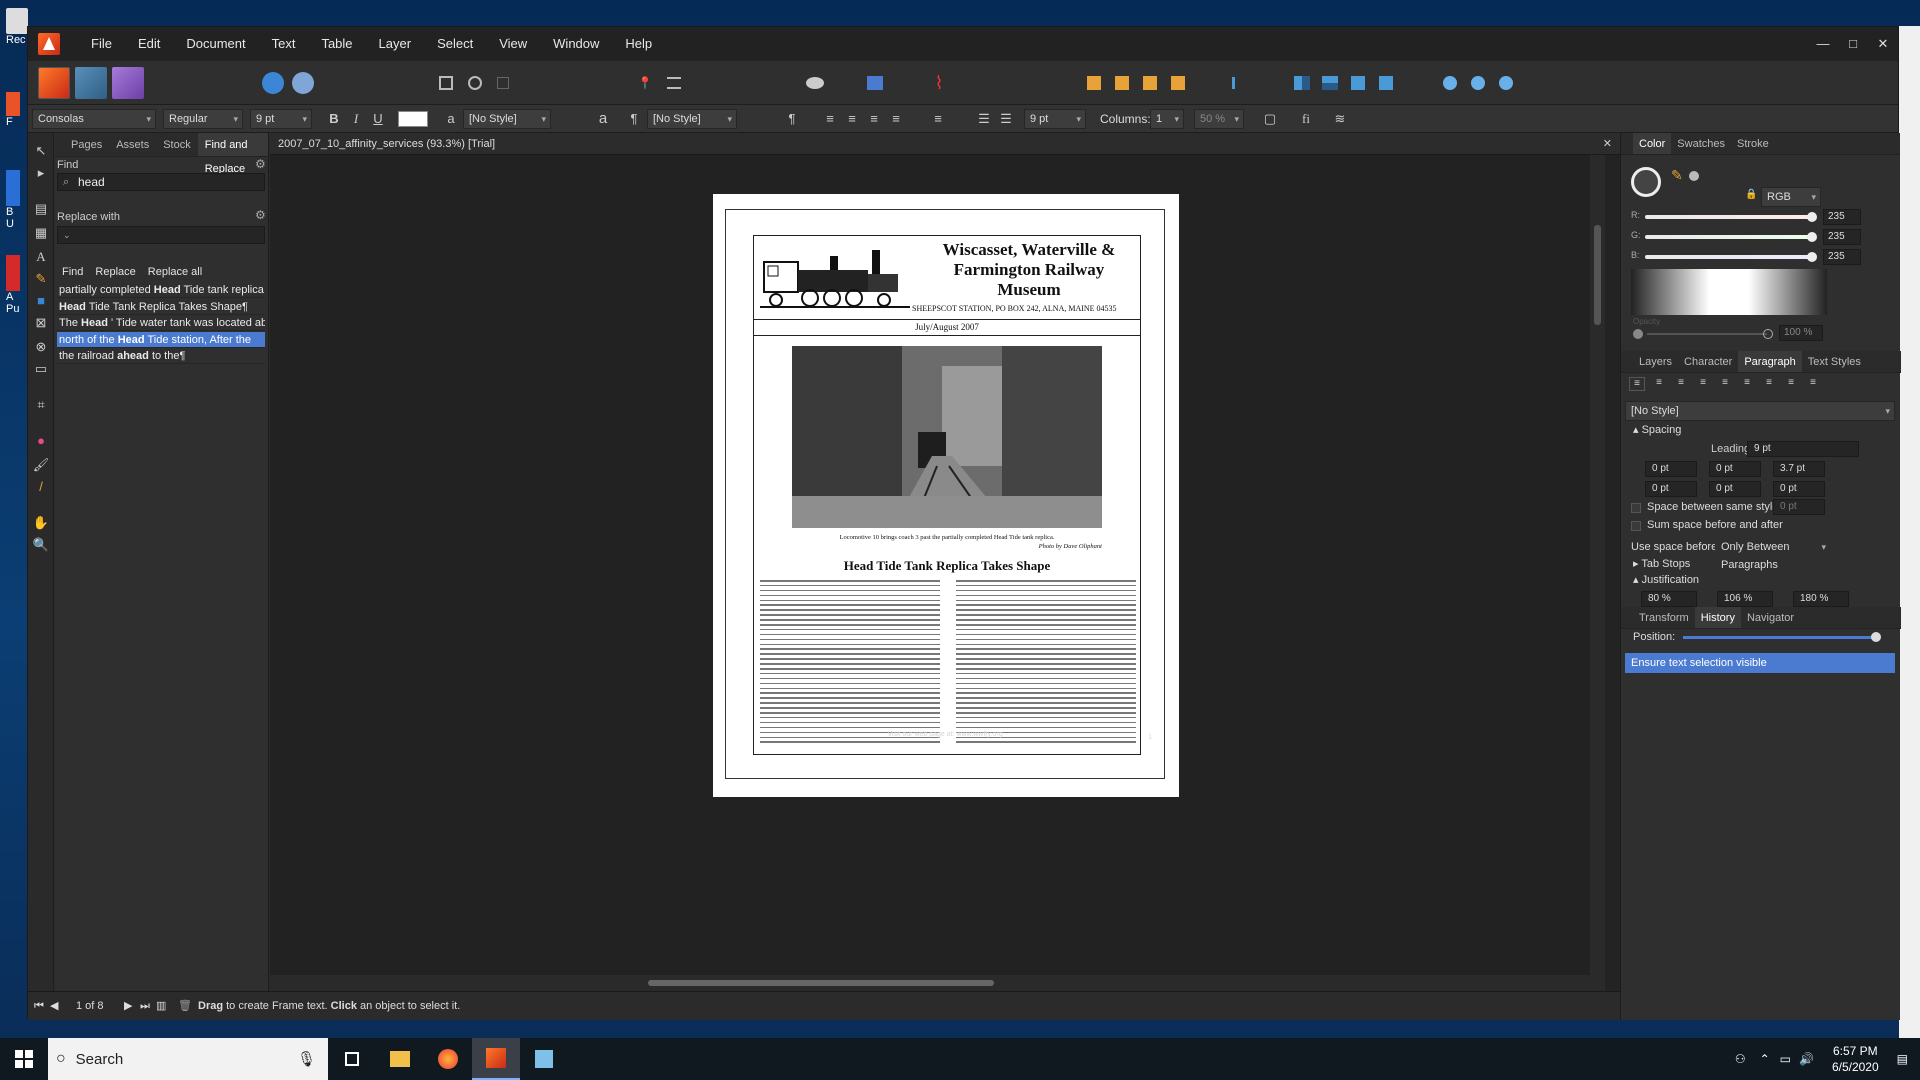 This screenshot has height=1080, width=1920. I want to click on green-value: 235, so click(1842, 237).